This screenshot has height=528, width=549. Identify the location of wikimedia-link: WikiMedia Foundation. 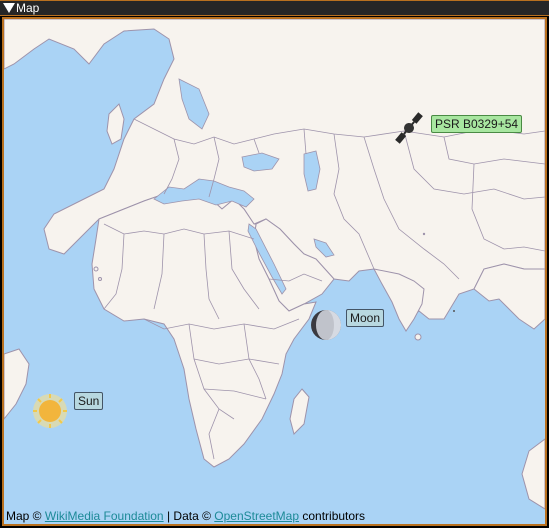
(104, 516).